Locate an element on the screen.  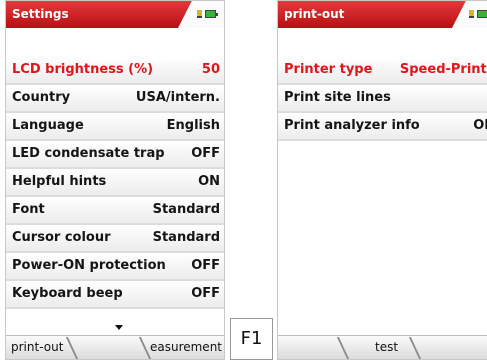
softkey-test: test is located at coordinates (386, 347).